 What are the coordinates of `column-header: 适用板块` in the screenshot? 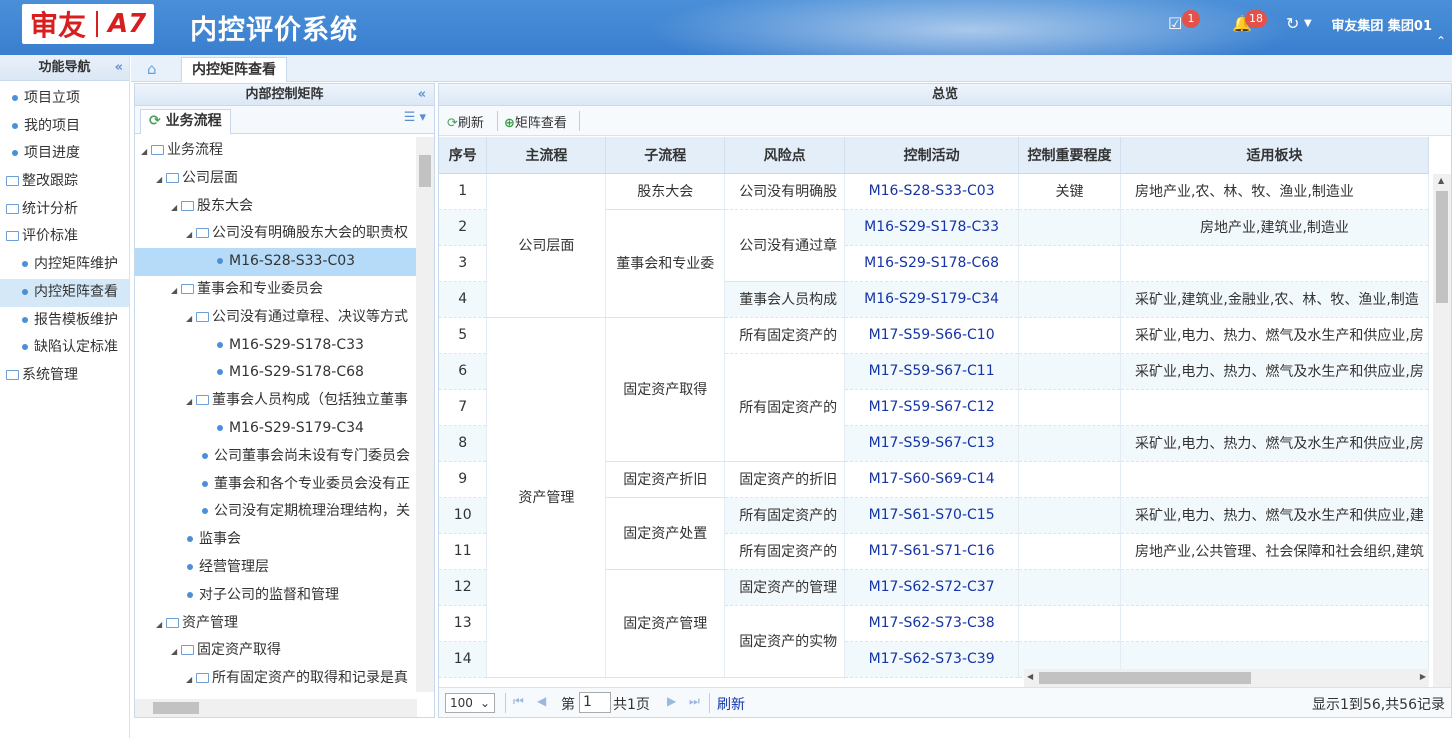 It's located at (1274, 155).